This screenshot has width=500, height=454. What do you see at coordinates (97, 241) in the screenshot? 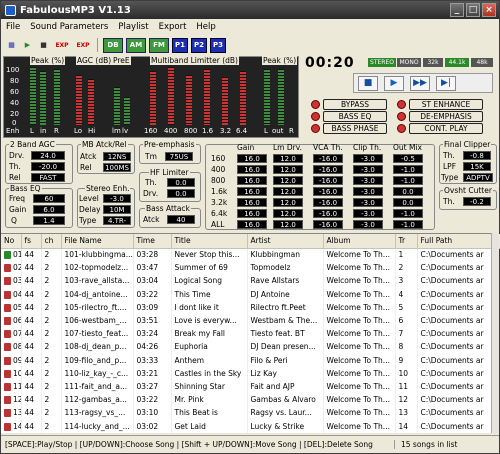
I see `column-header: File Name` at bounding box center [97, 241].